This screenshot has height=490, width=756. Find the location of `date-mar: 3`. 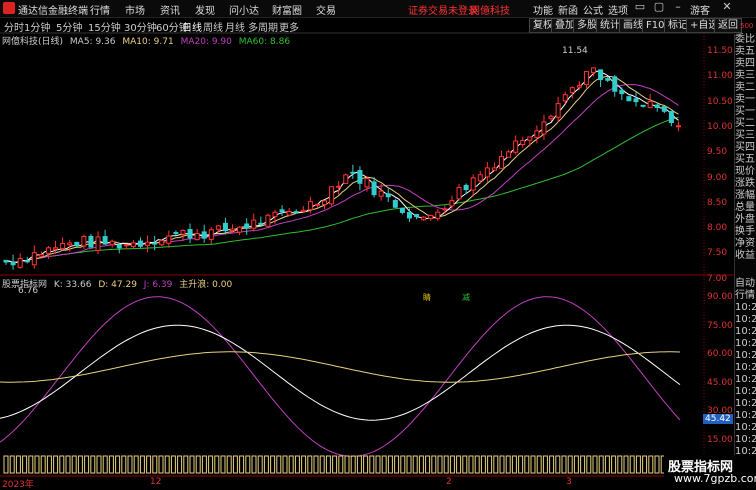

date-mar: 3 is located at coordinates (569, 482).